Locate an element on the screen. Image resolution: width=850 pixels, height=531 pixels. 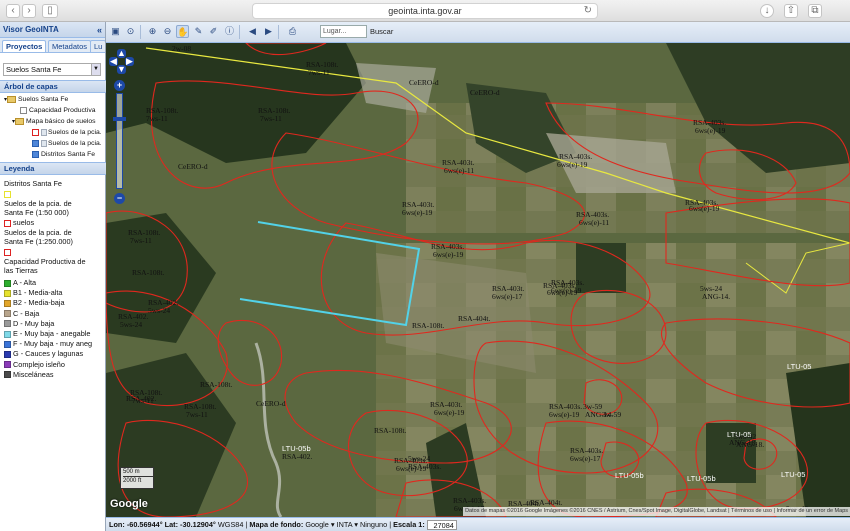
legend-class-label: D - Muy baja is located at coordinates (34, 323).